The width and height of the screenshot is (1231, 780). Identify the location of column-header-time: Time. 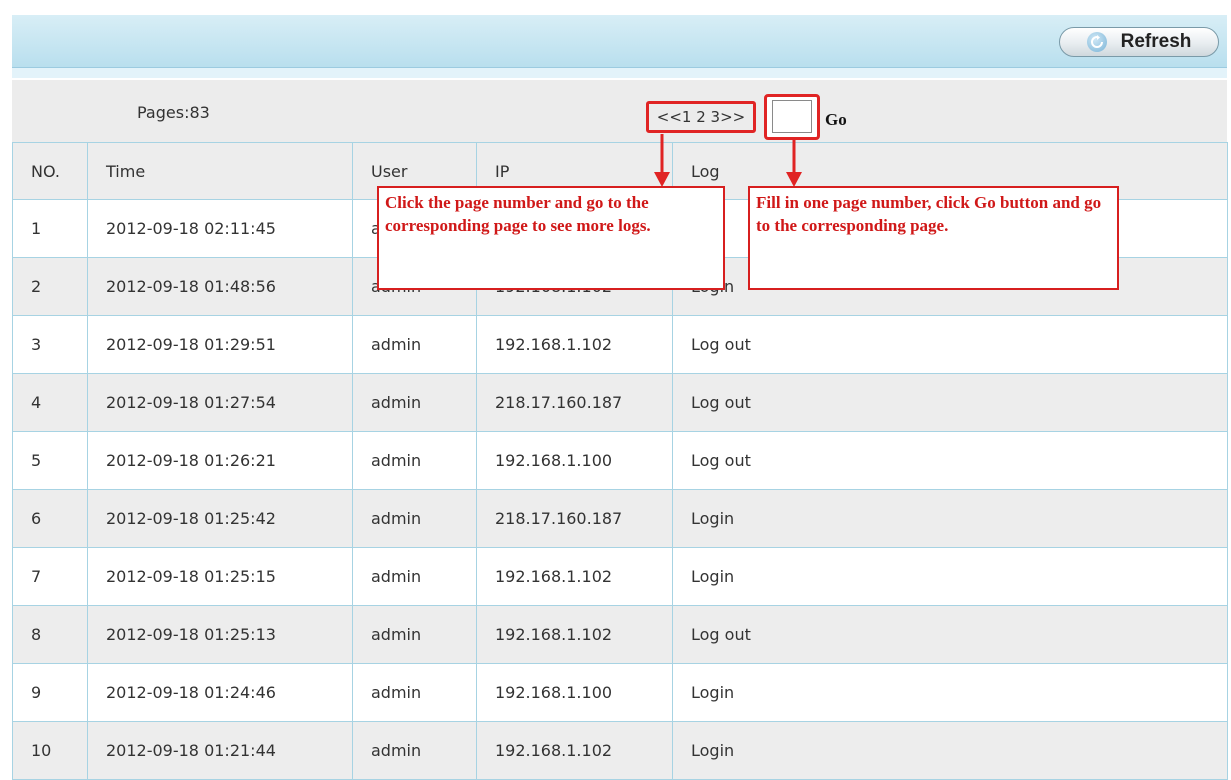
(220, 171).